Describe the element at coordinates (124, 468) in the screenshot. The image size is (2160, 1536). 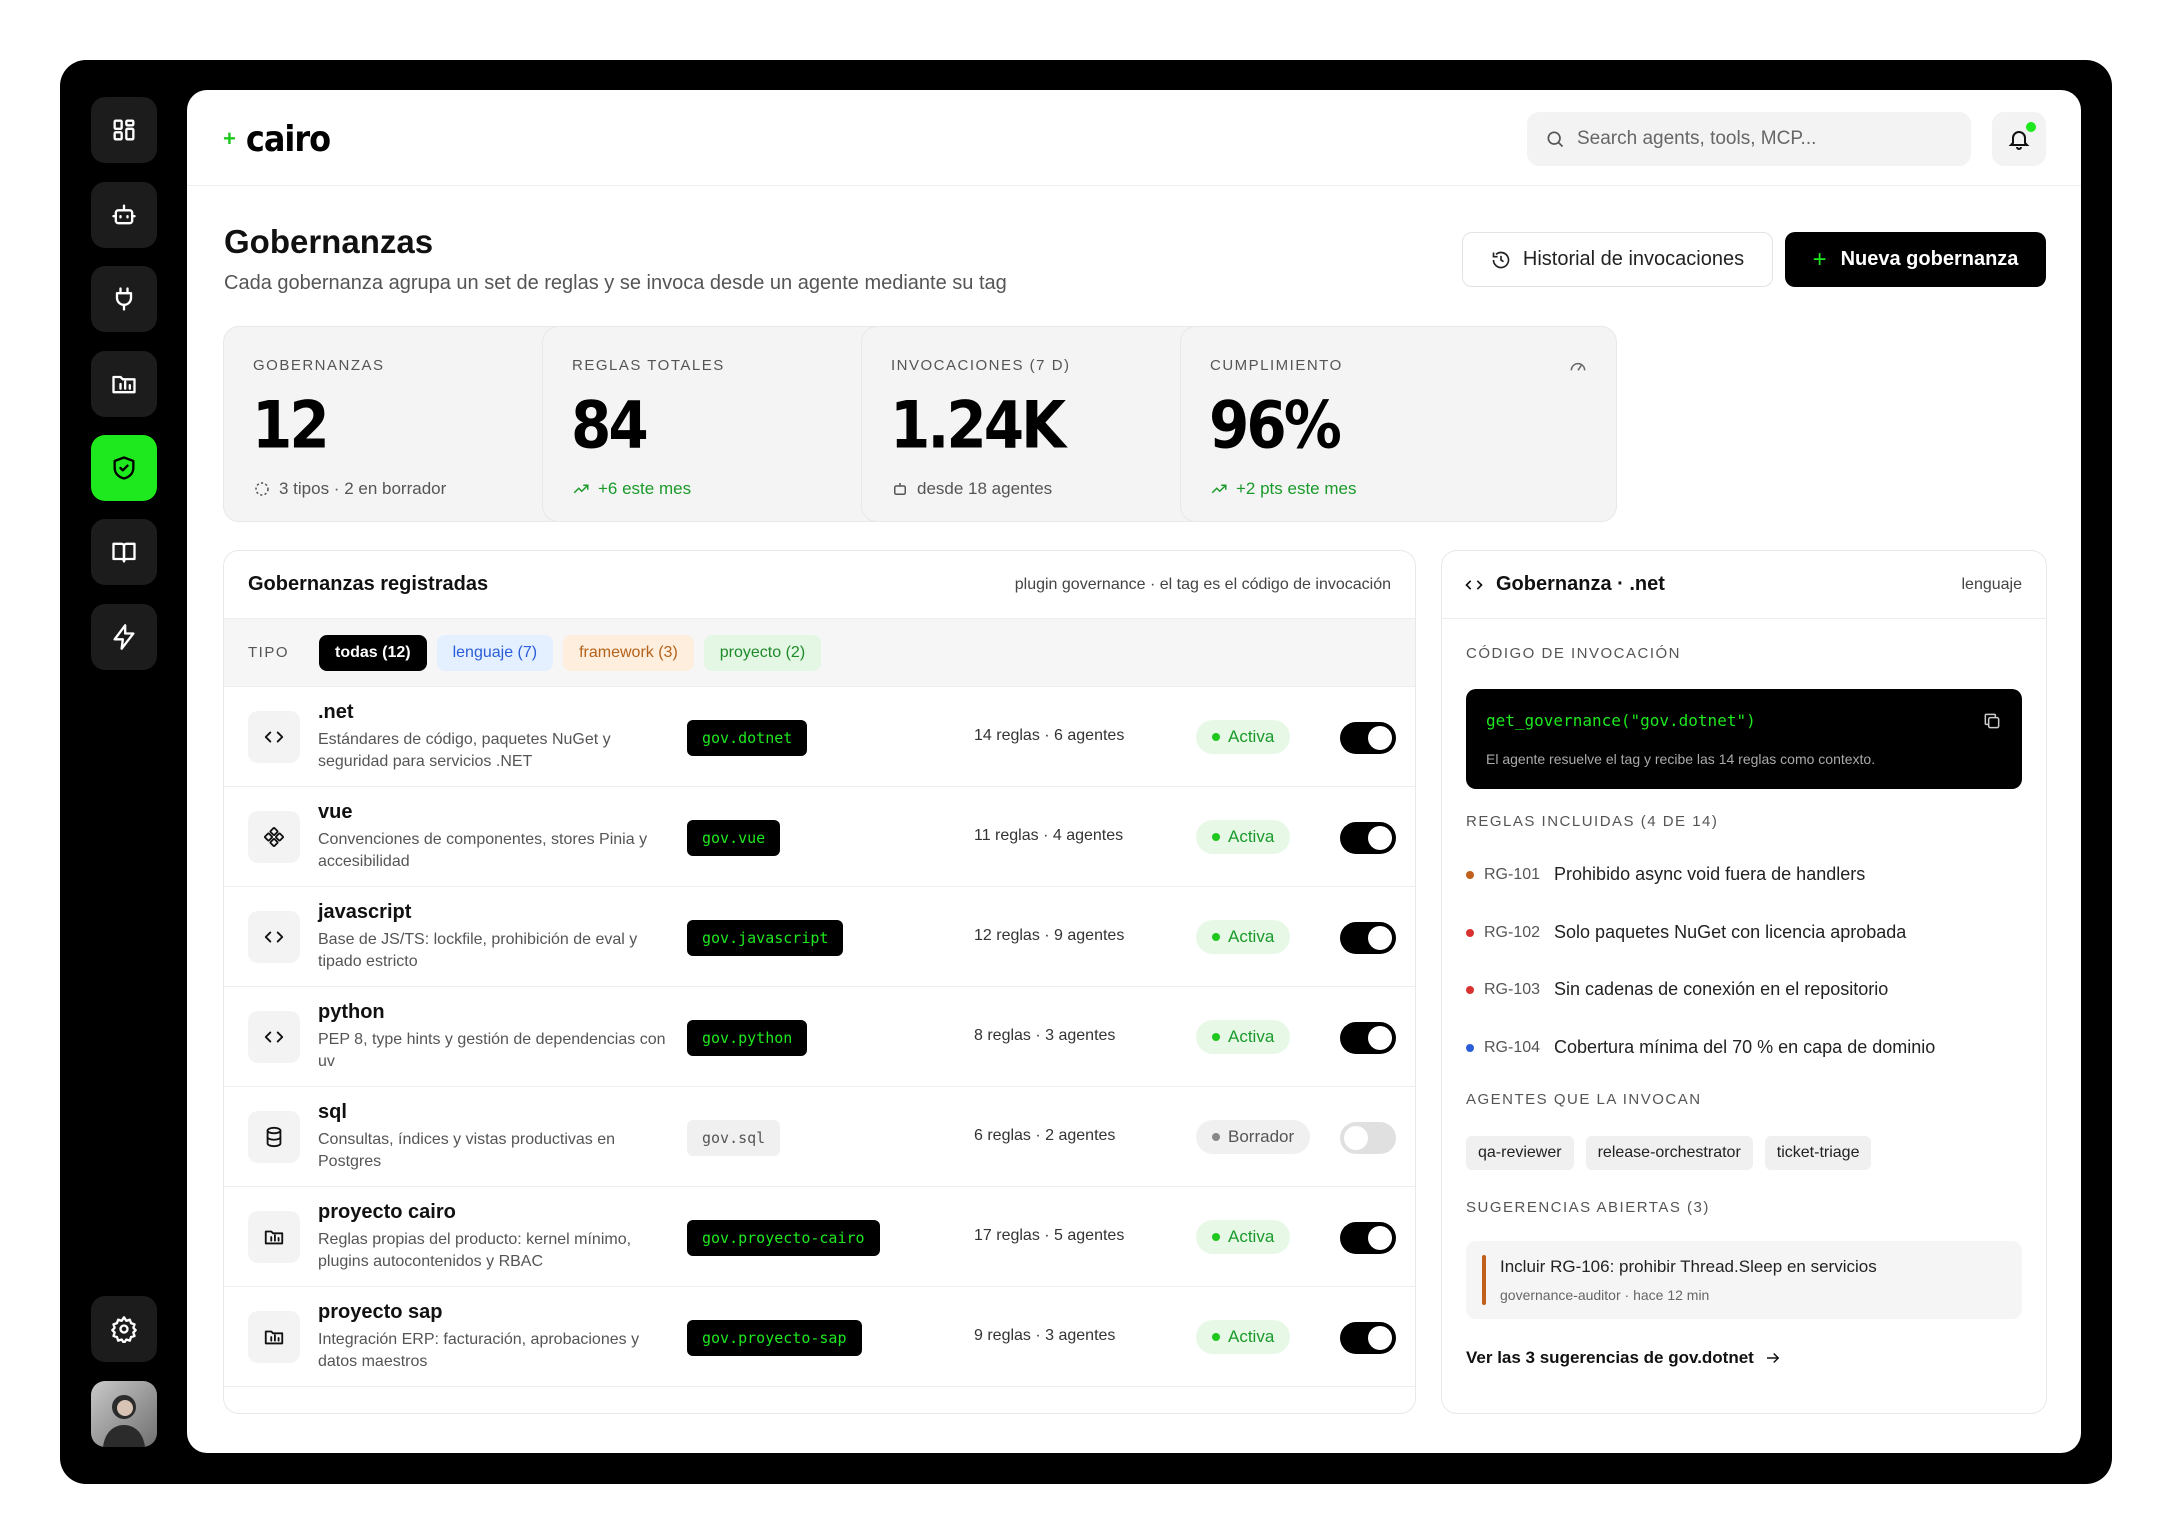
I see `nav-governance-button` at that location.